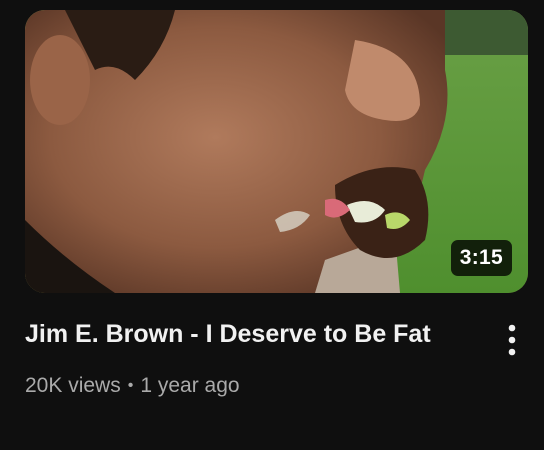  I want to click on upload-age: 1 year ago, so click(190, 385).